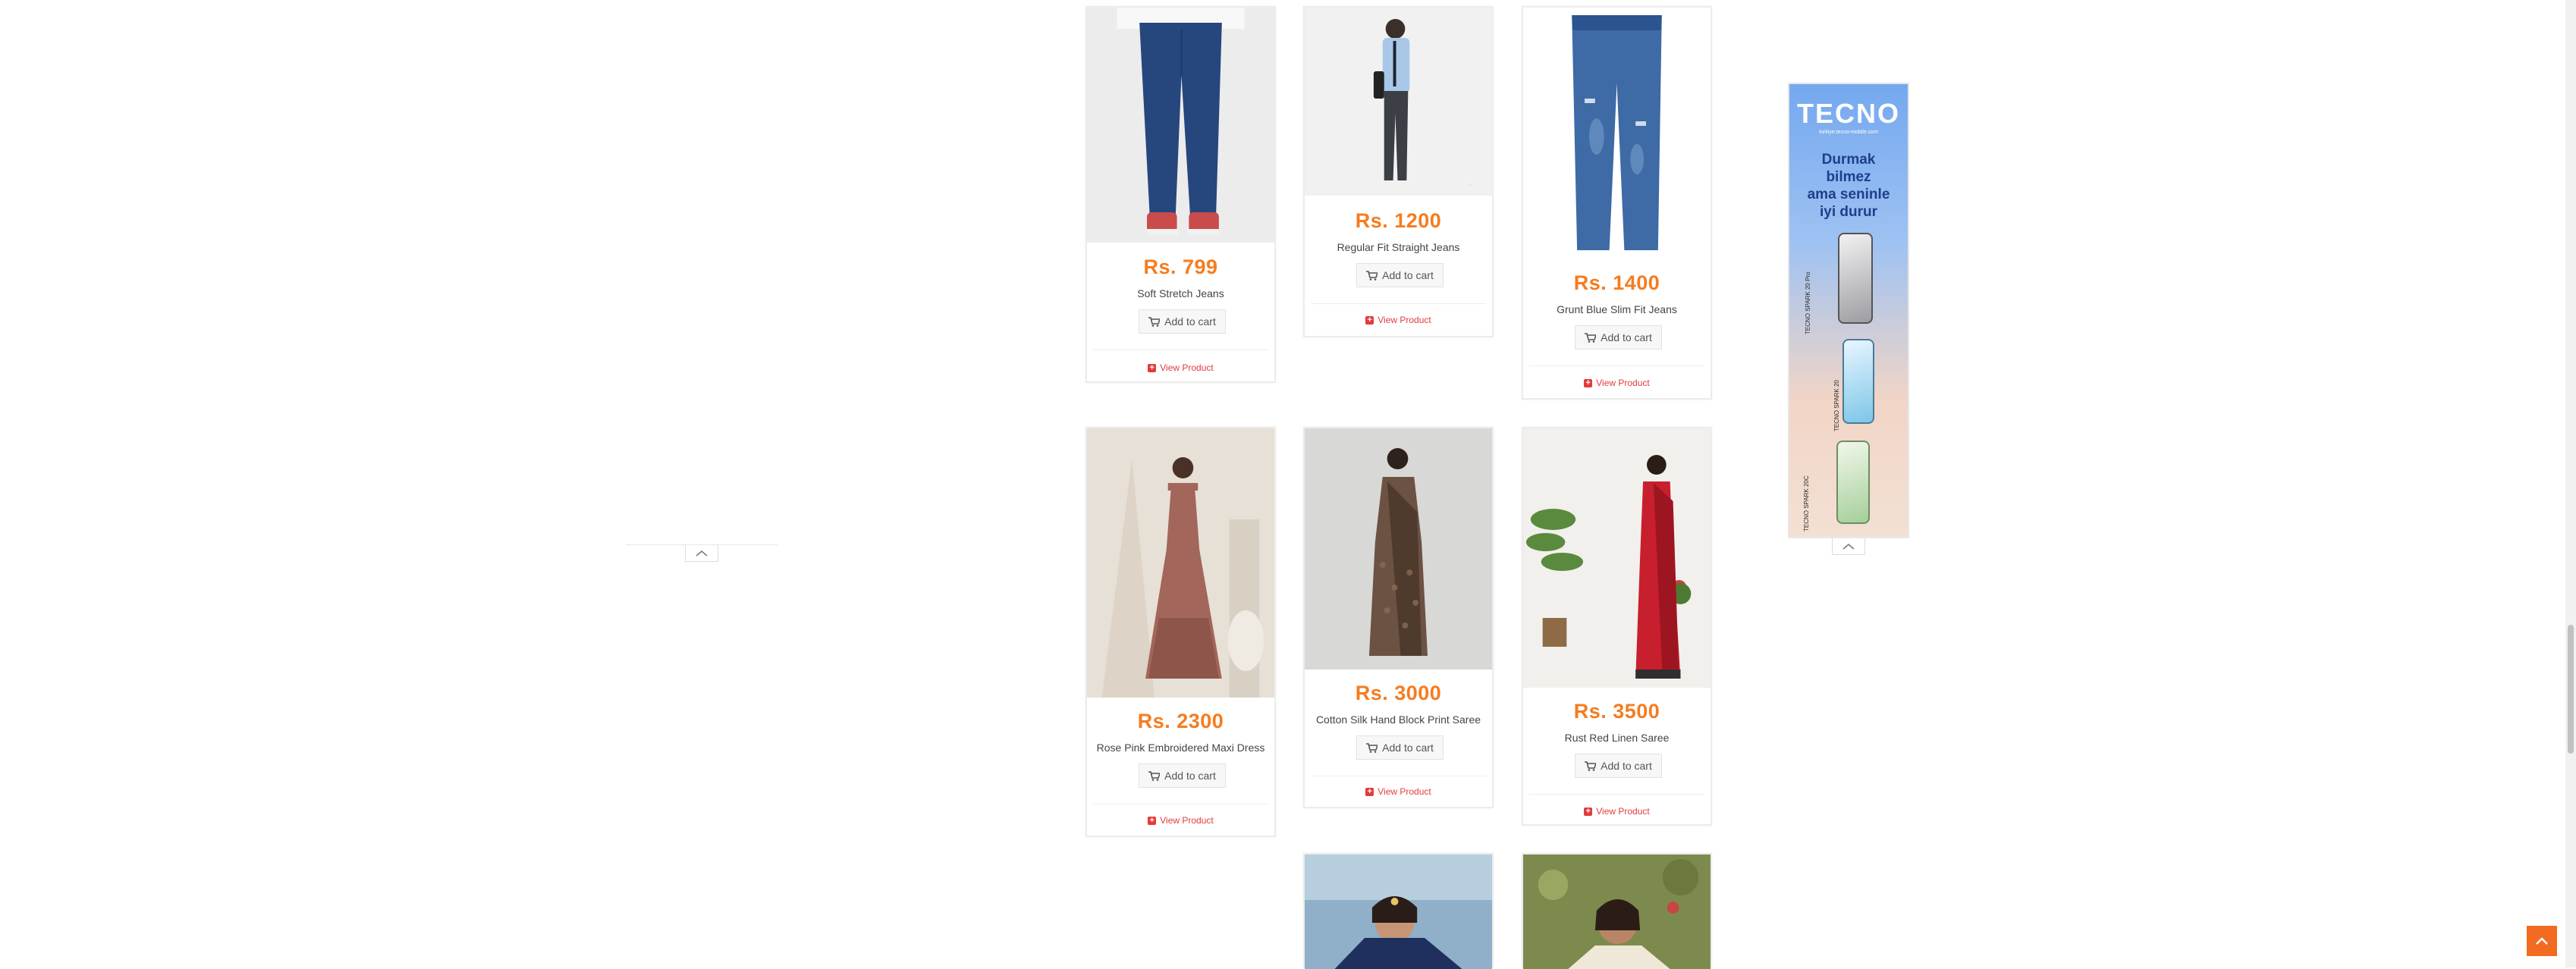  Describe the element at coordinates (1806, 503) in the screenshot. I see `ad-phone-label: TECNO SPARK 20C` at that location.